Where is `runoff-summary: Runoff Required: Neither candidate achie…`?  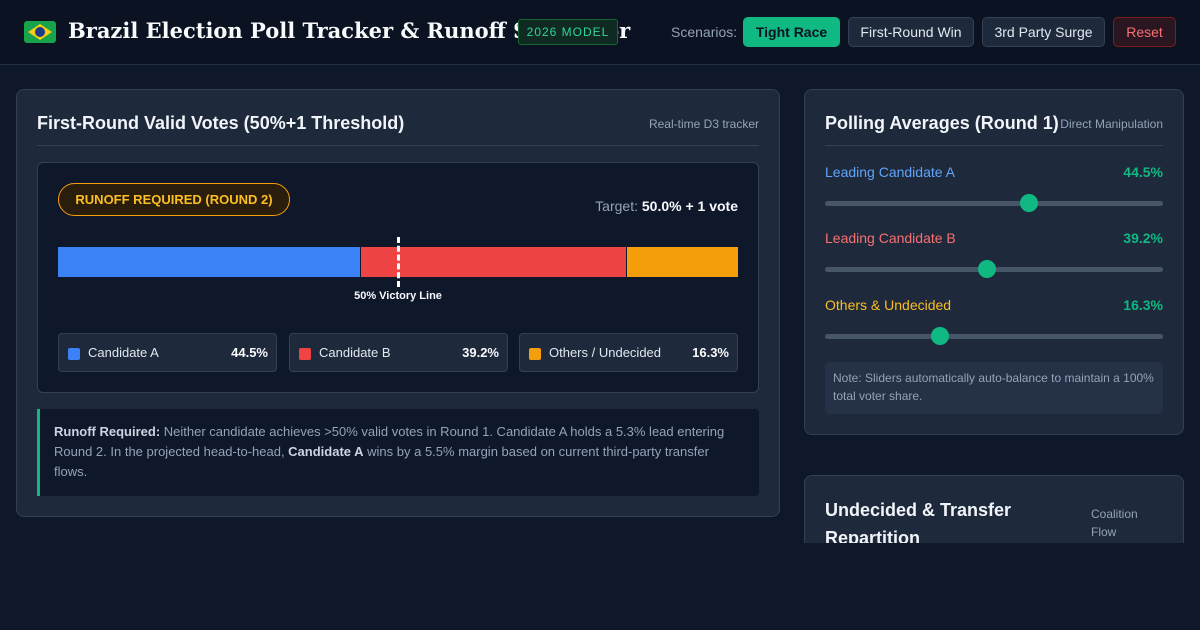
runoff-summary: Runoff Required: Neither candidate achie… is located at coordinates (398, 452).